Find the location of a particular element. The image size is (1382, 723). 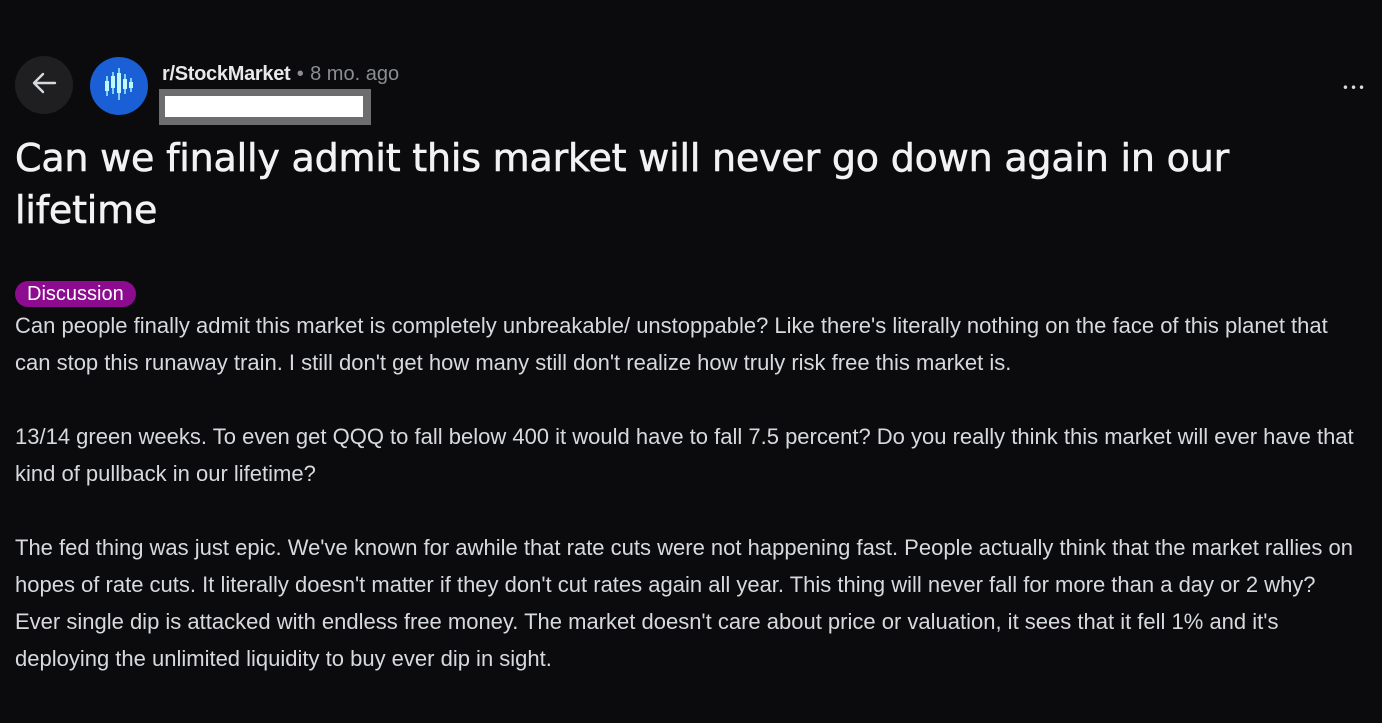

arrow-left-icon is located at coordinates (44, 85).